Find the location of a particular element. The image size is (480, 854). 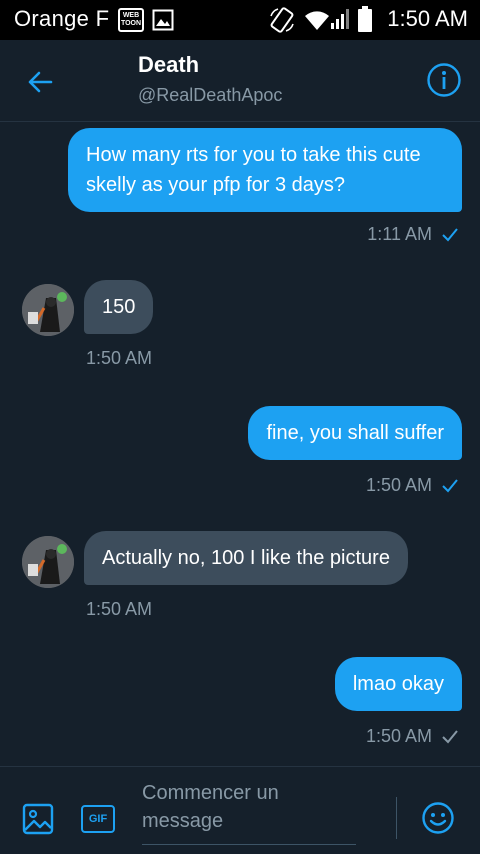

timestamp-text: 1:11 AM is located at coordinates (399, 234).